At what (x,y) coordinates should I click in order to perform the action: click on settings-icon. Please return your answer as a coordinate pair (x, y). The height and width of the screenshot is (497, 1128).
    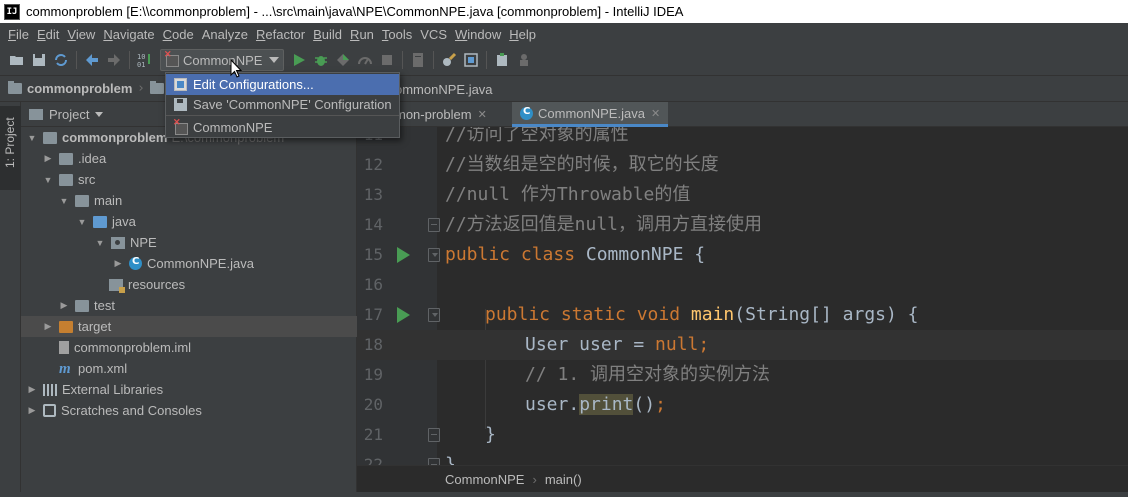
    Looking at the image, I should click on (449, 60).